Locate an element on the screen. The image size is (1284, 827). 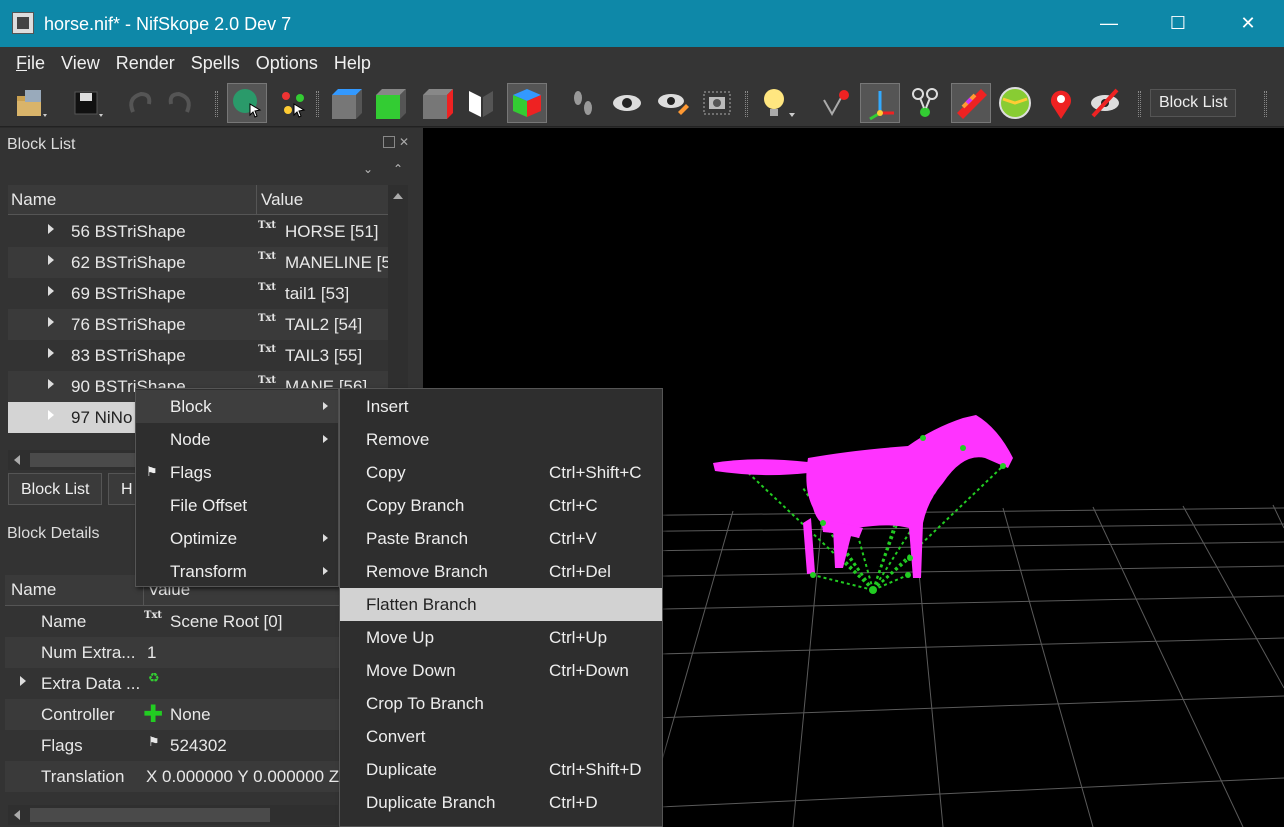
select-object-icon is located at coordinates (247, 103).